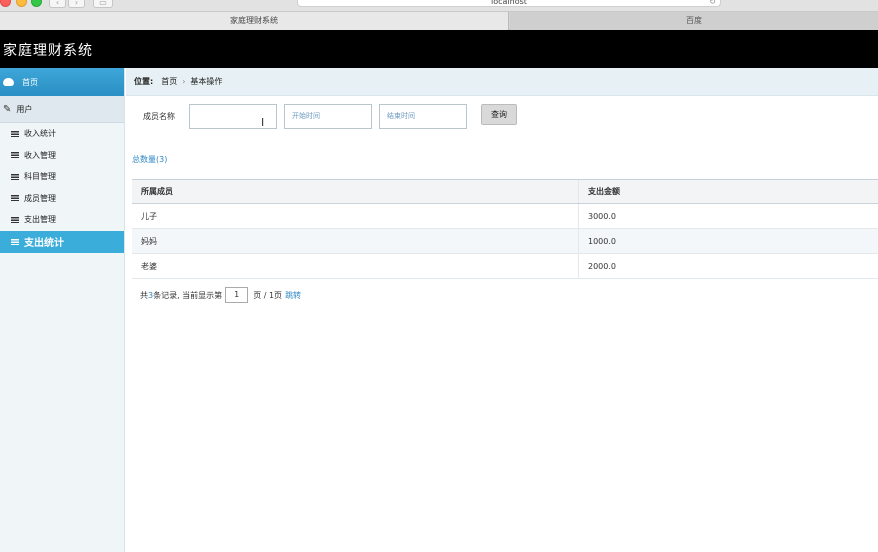 Image resolution: width=878 pixels, height=552 pixels. I want to click on text-cursor-icon: I, so click(263, 122).